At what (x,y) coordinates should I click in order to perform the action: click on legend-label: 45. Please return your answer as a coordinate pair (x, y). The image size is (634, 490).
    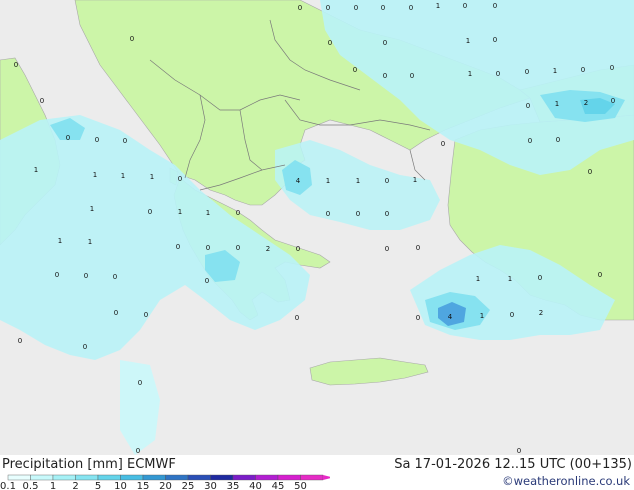
    Looking at the image, I should click on (278, 485).